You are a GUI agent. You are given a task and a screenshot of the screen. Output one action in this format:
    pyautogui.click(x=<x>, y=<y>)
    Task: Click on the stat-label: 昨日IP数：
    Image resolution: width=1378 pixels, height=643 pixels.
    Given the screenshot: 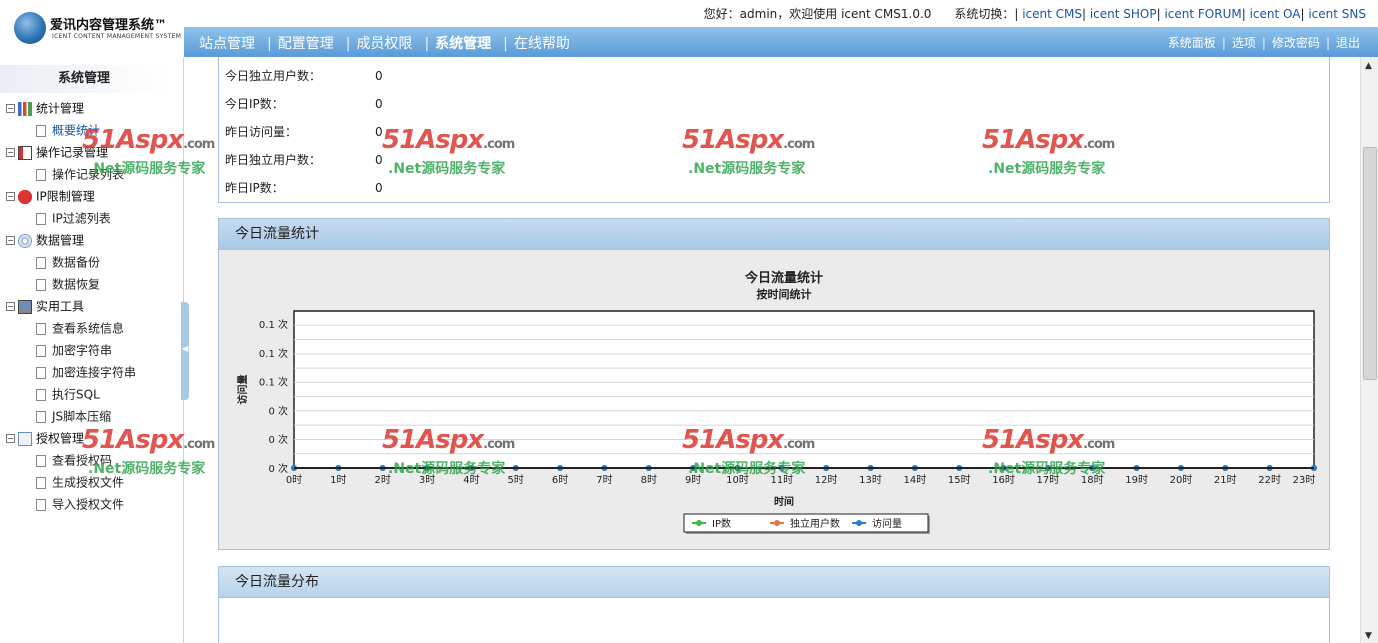 What is the action you would take?
    pyautogui.click(x=254, y=188)
    